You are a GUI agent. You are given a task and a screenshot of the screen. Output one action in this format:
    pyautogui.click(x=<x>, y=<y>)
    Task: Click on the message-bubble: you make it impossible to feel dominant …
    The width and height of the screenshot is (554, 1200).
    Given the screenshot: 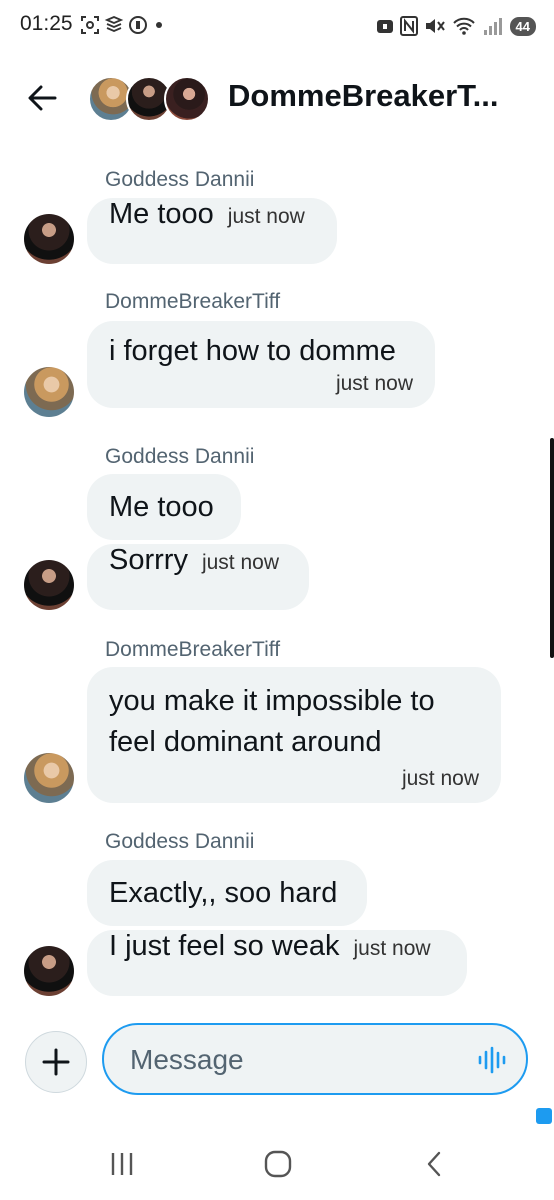 What is the action you would take?
    pyautogui.click(x=294, y=735)
    